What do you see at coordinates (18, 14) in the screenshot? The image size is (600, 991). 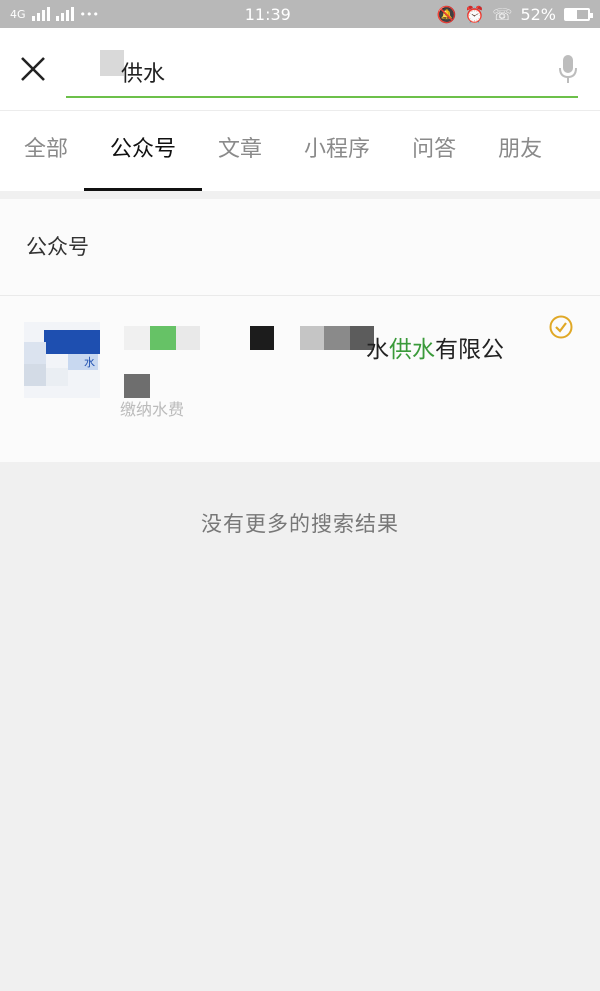 I see `network-label: 4G` at bounding box center [18, 14].